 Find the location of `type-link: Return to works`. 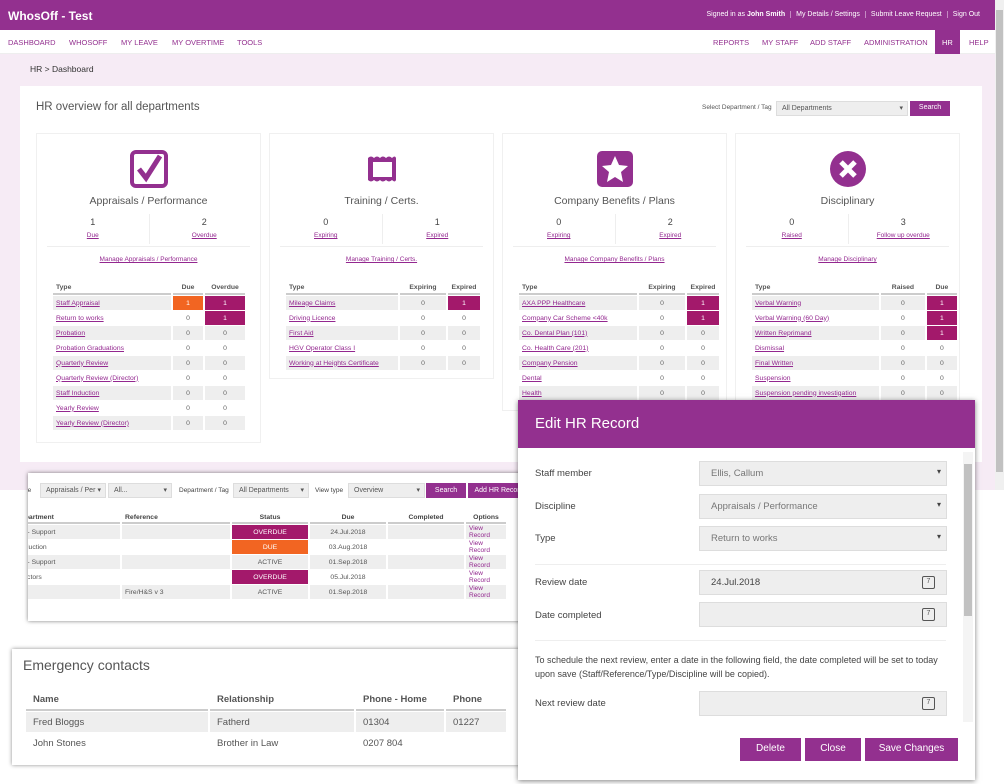

type-link: Return to works is located at coordinates (80, 318).